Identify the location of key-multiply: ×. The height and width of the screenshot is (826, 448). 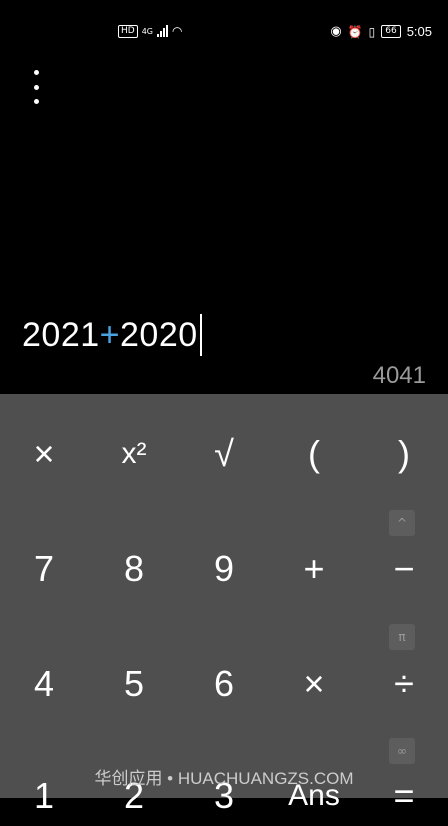
(314, 684).